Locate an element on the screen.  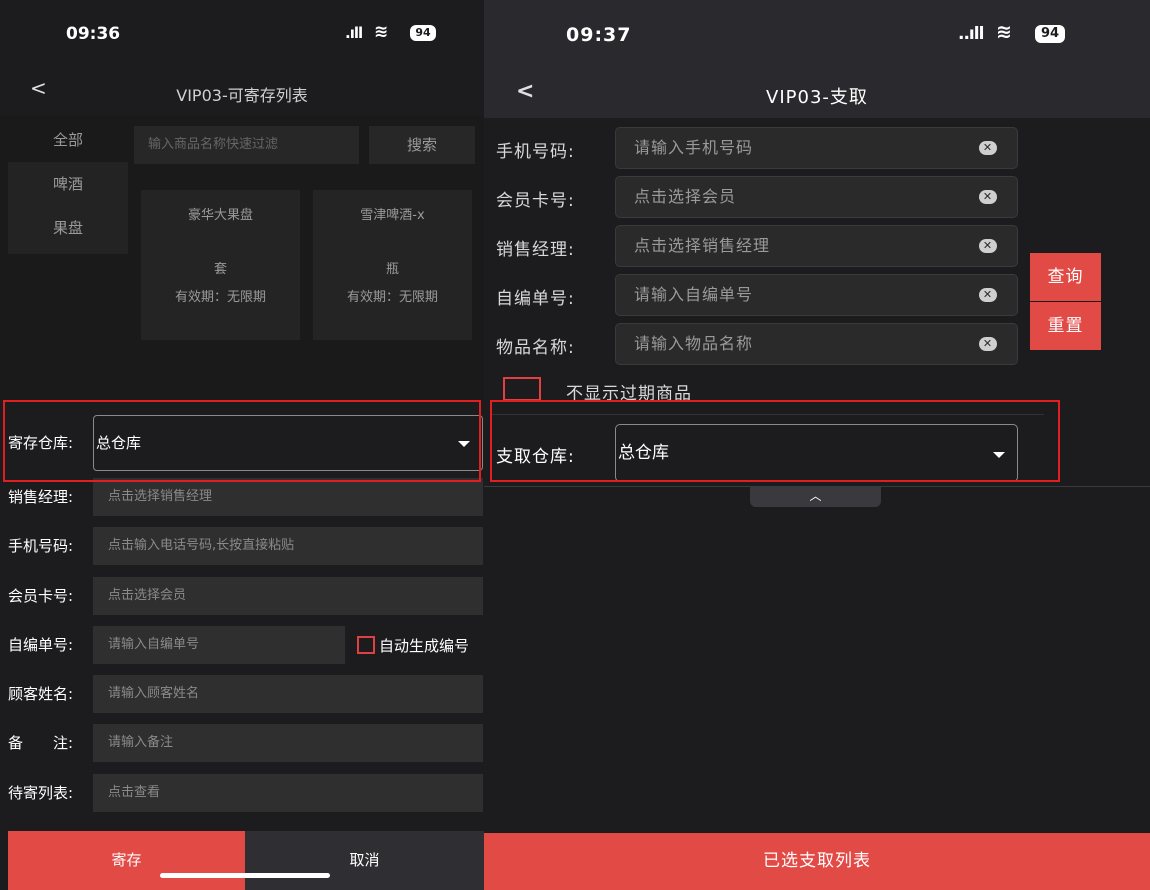
page-title: VIP03-支取 is located at coordinates (817, 97).